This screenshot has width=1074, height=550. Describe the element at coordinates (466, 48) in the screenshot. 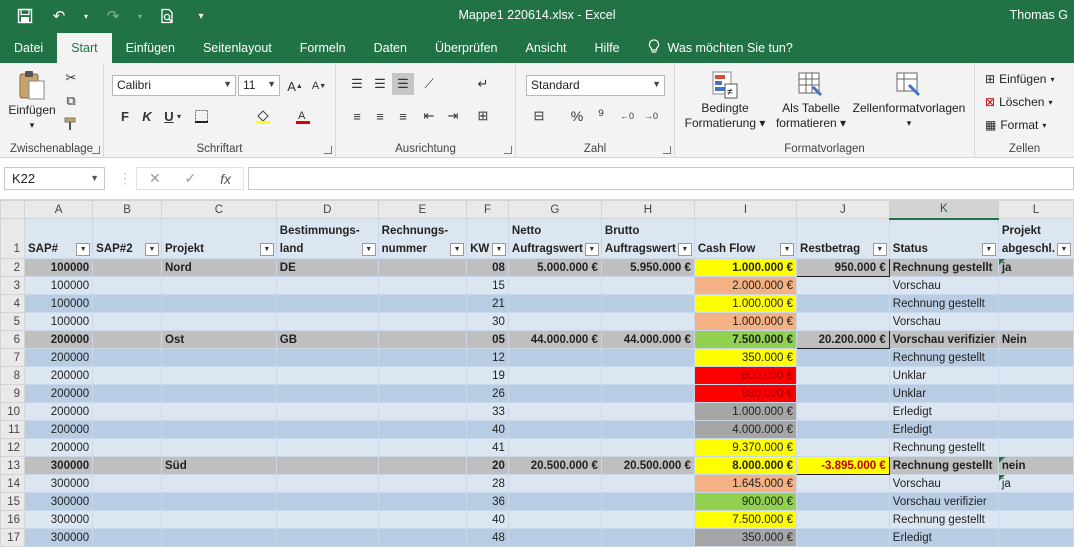

I see `tab-ueberpruefen: Überprüfen` at that location.